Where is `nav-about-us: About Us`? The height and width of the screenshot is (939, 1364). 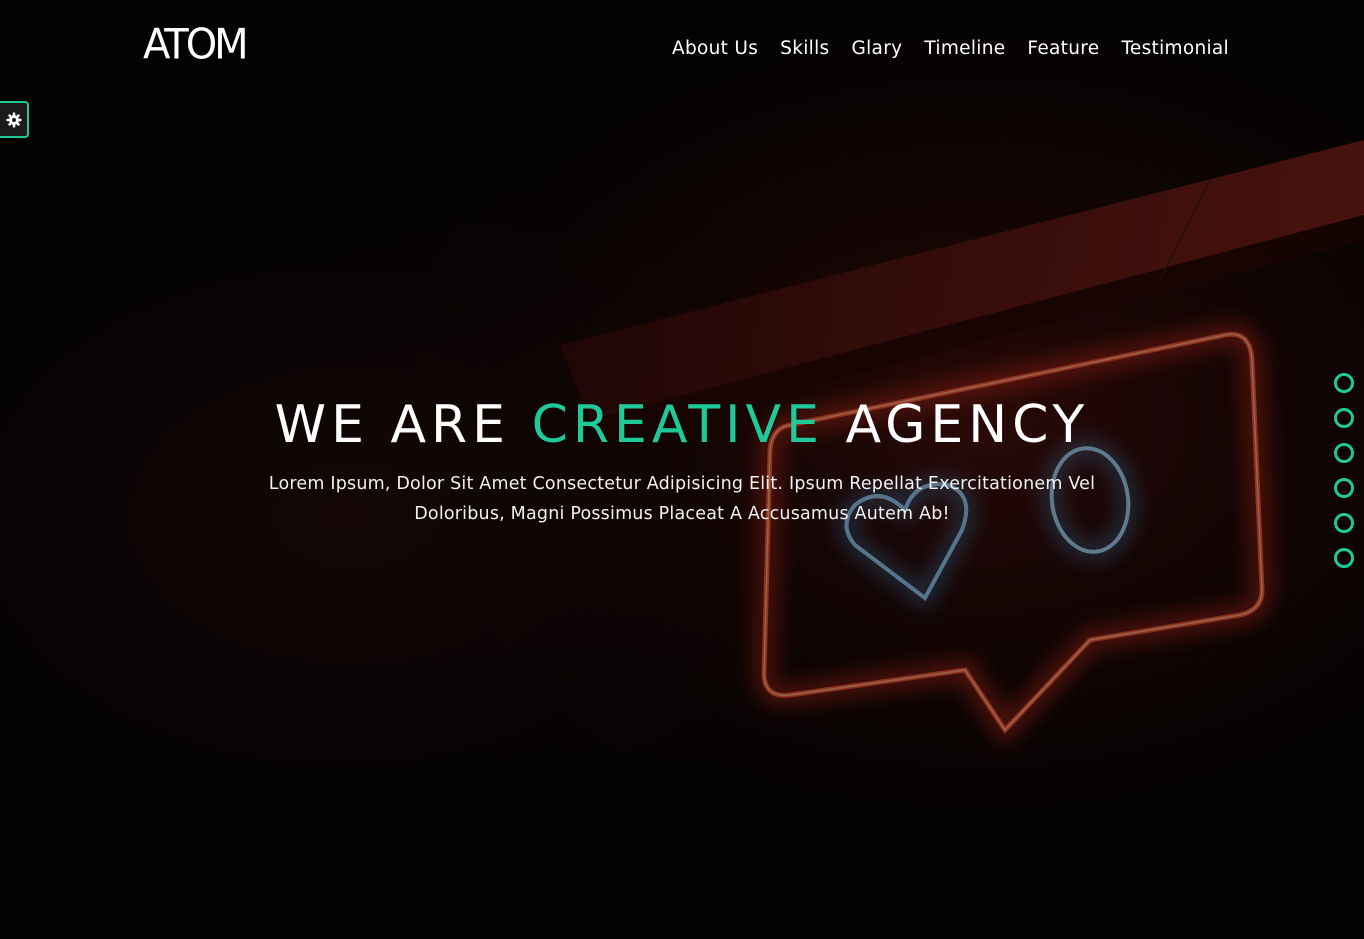 nav-about-us: About Us is located at coordinates (715, 49).